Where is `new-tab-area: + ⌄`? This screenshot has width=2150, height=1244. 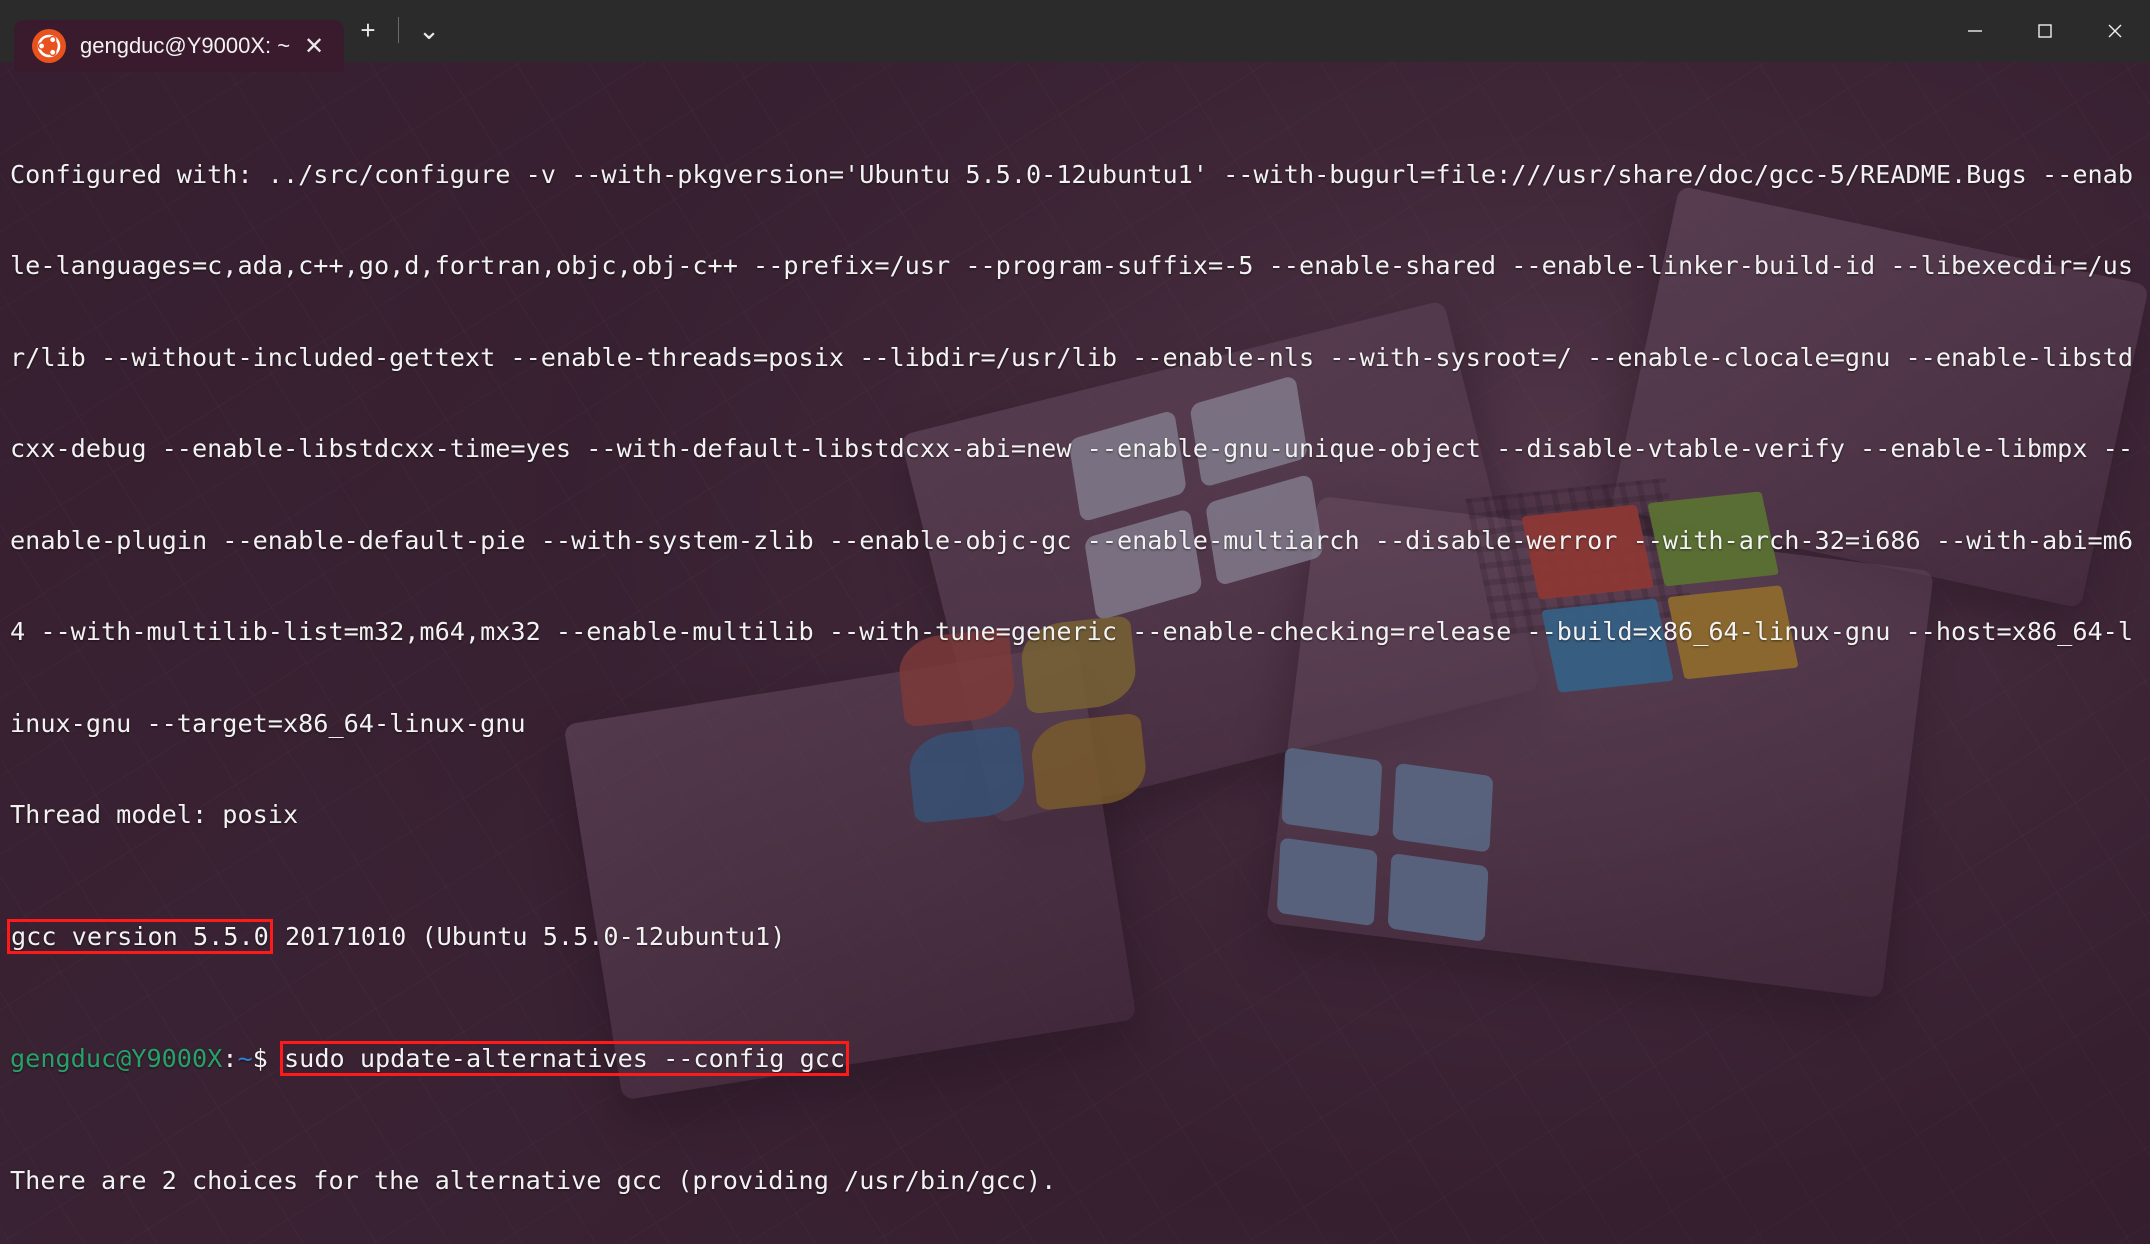 new-tab-area: + ⌄ is located at coordinates (398, 31).